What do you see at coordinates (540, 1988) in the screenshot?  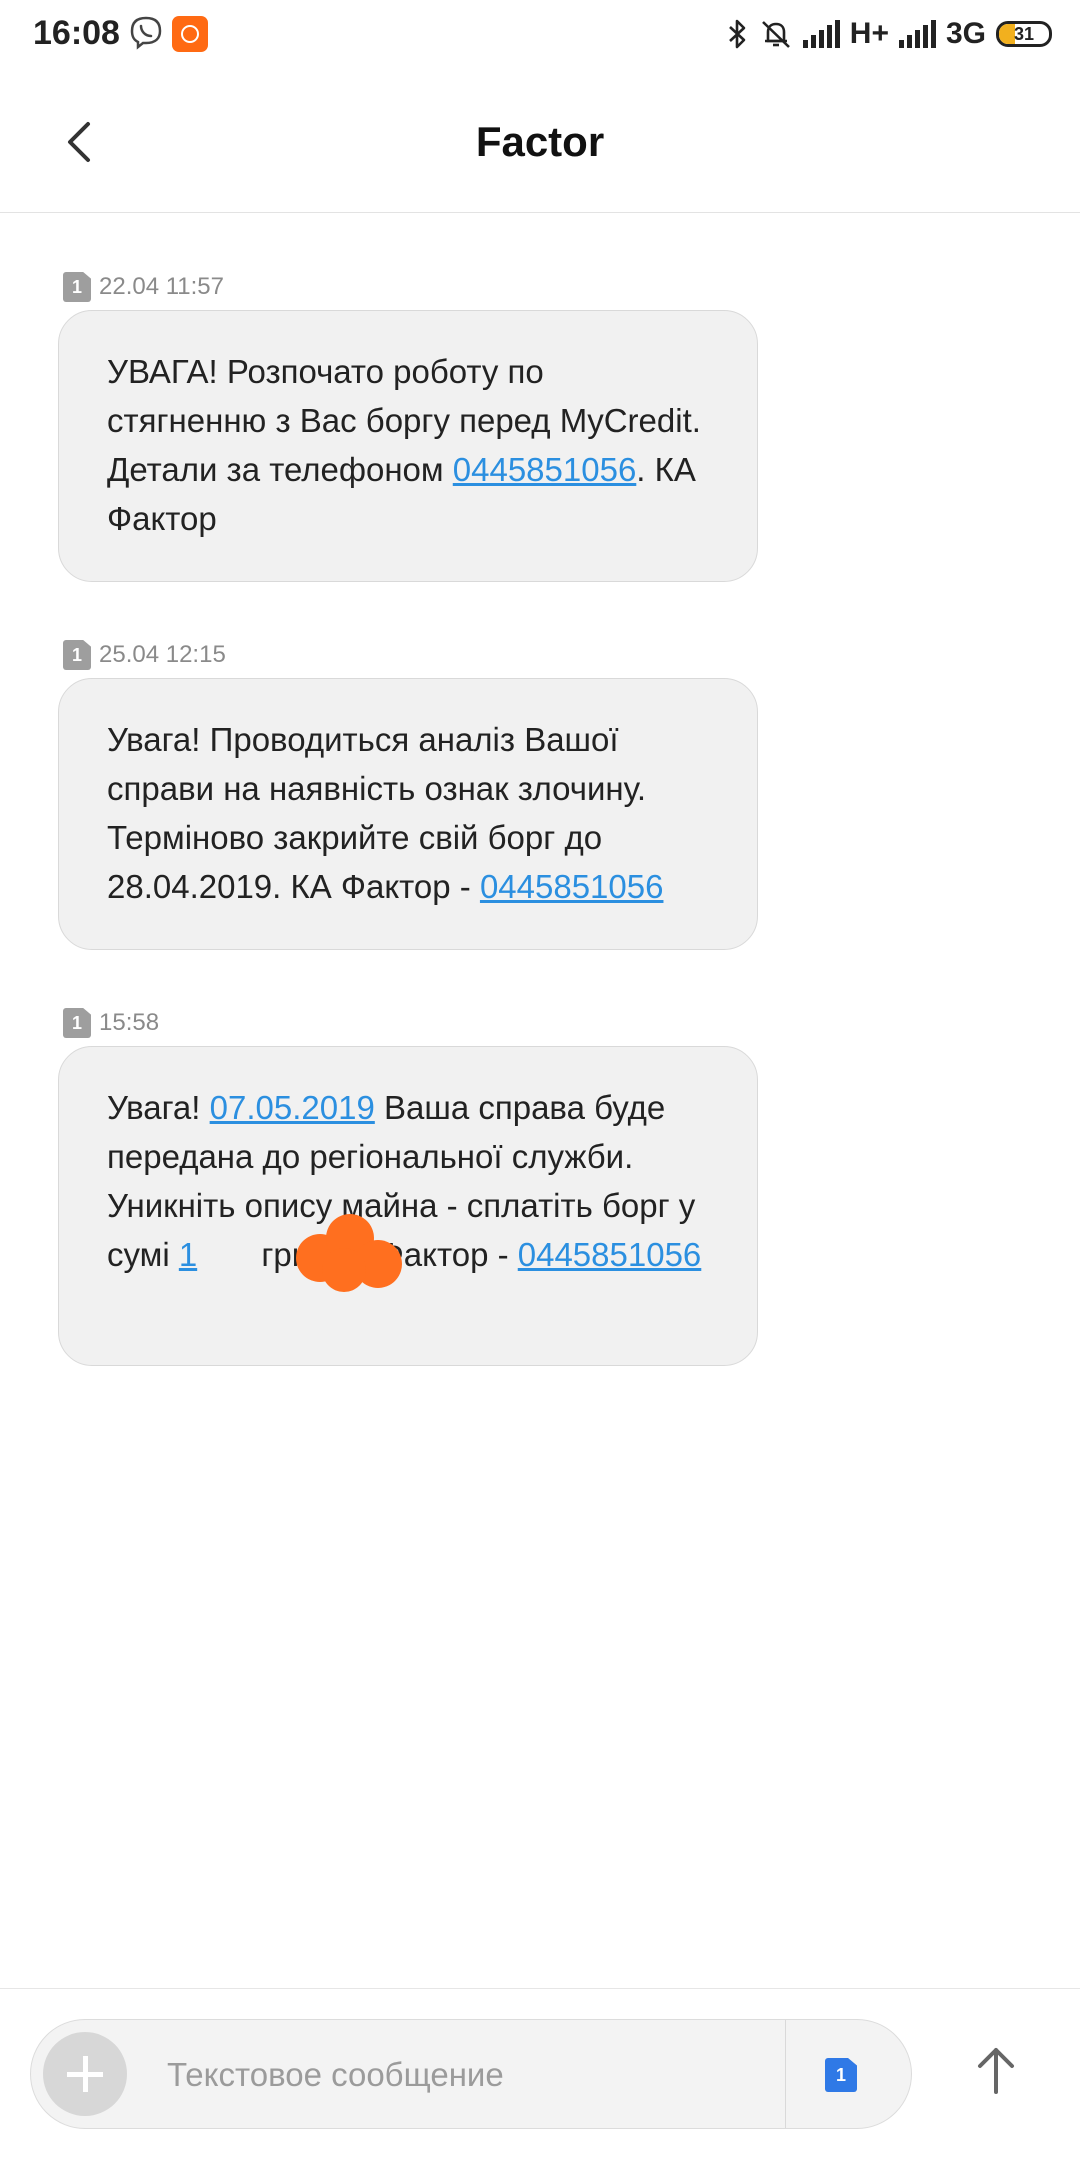 I see `composer-divider` at bounding box center [540, 1988].